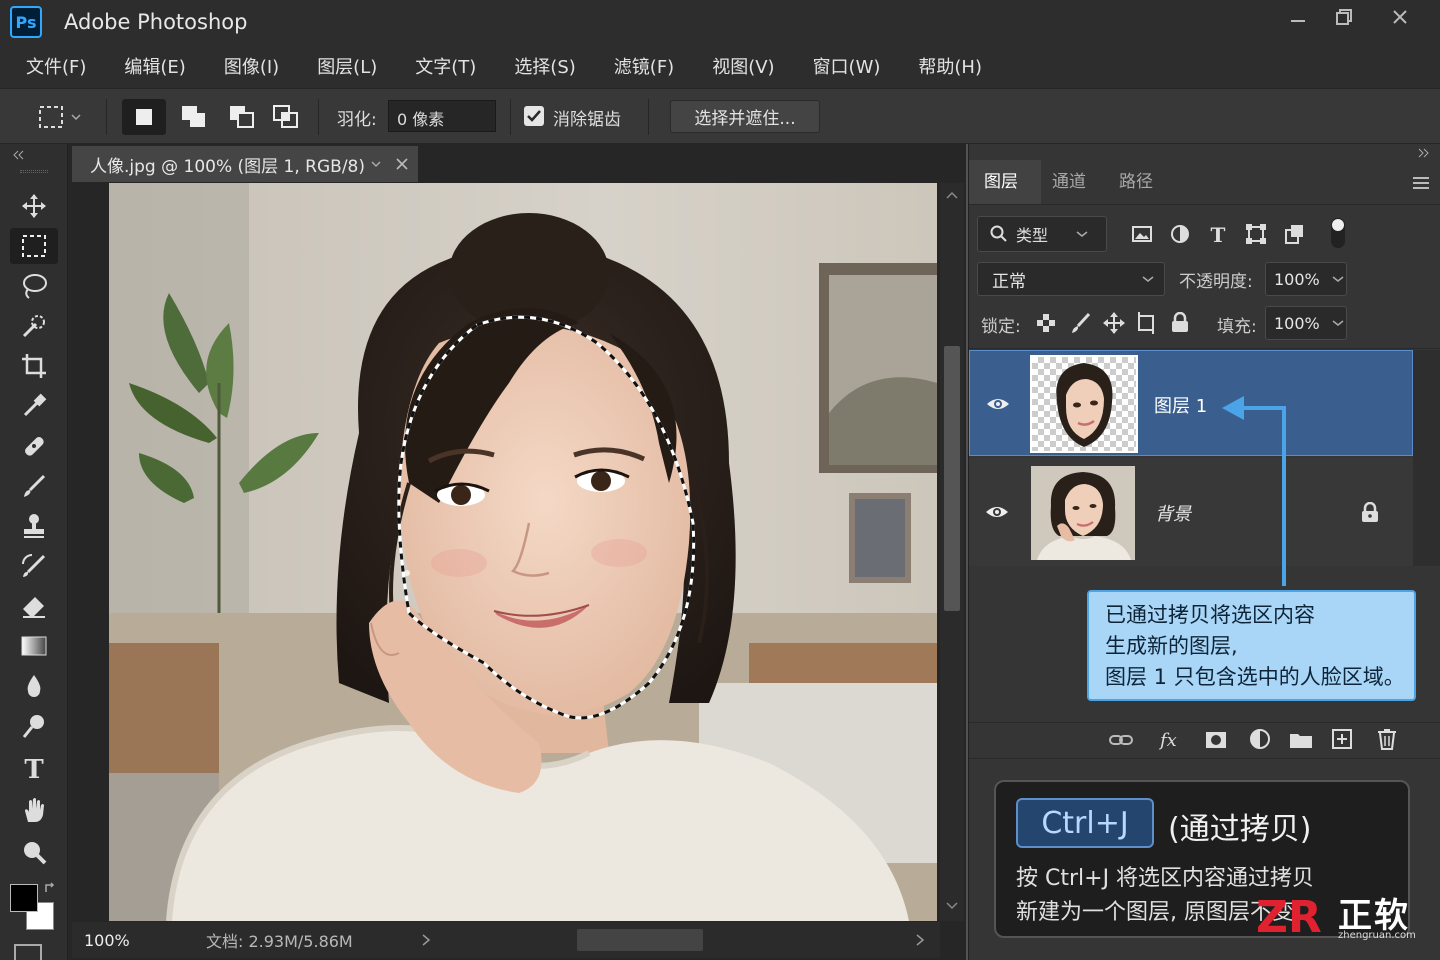 This screenshot has width=1440, height=960. What do you see at coordinates (1218, 234) in the screenshot?
I see `filter-type-icon: T` at bounding box center [1218, 234].